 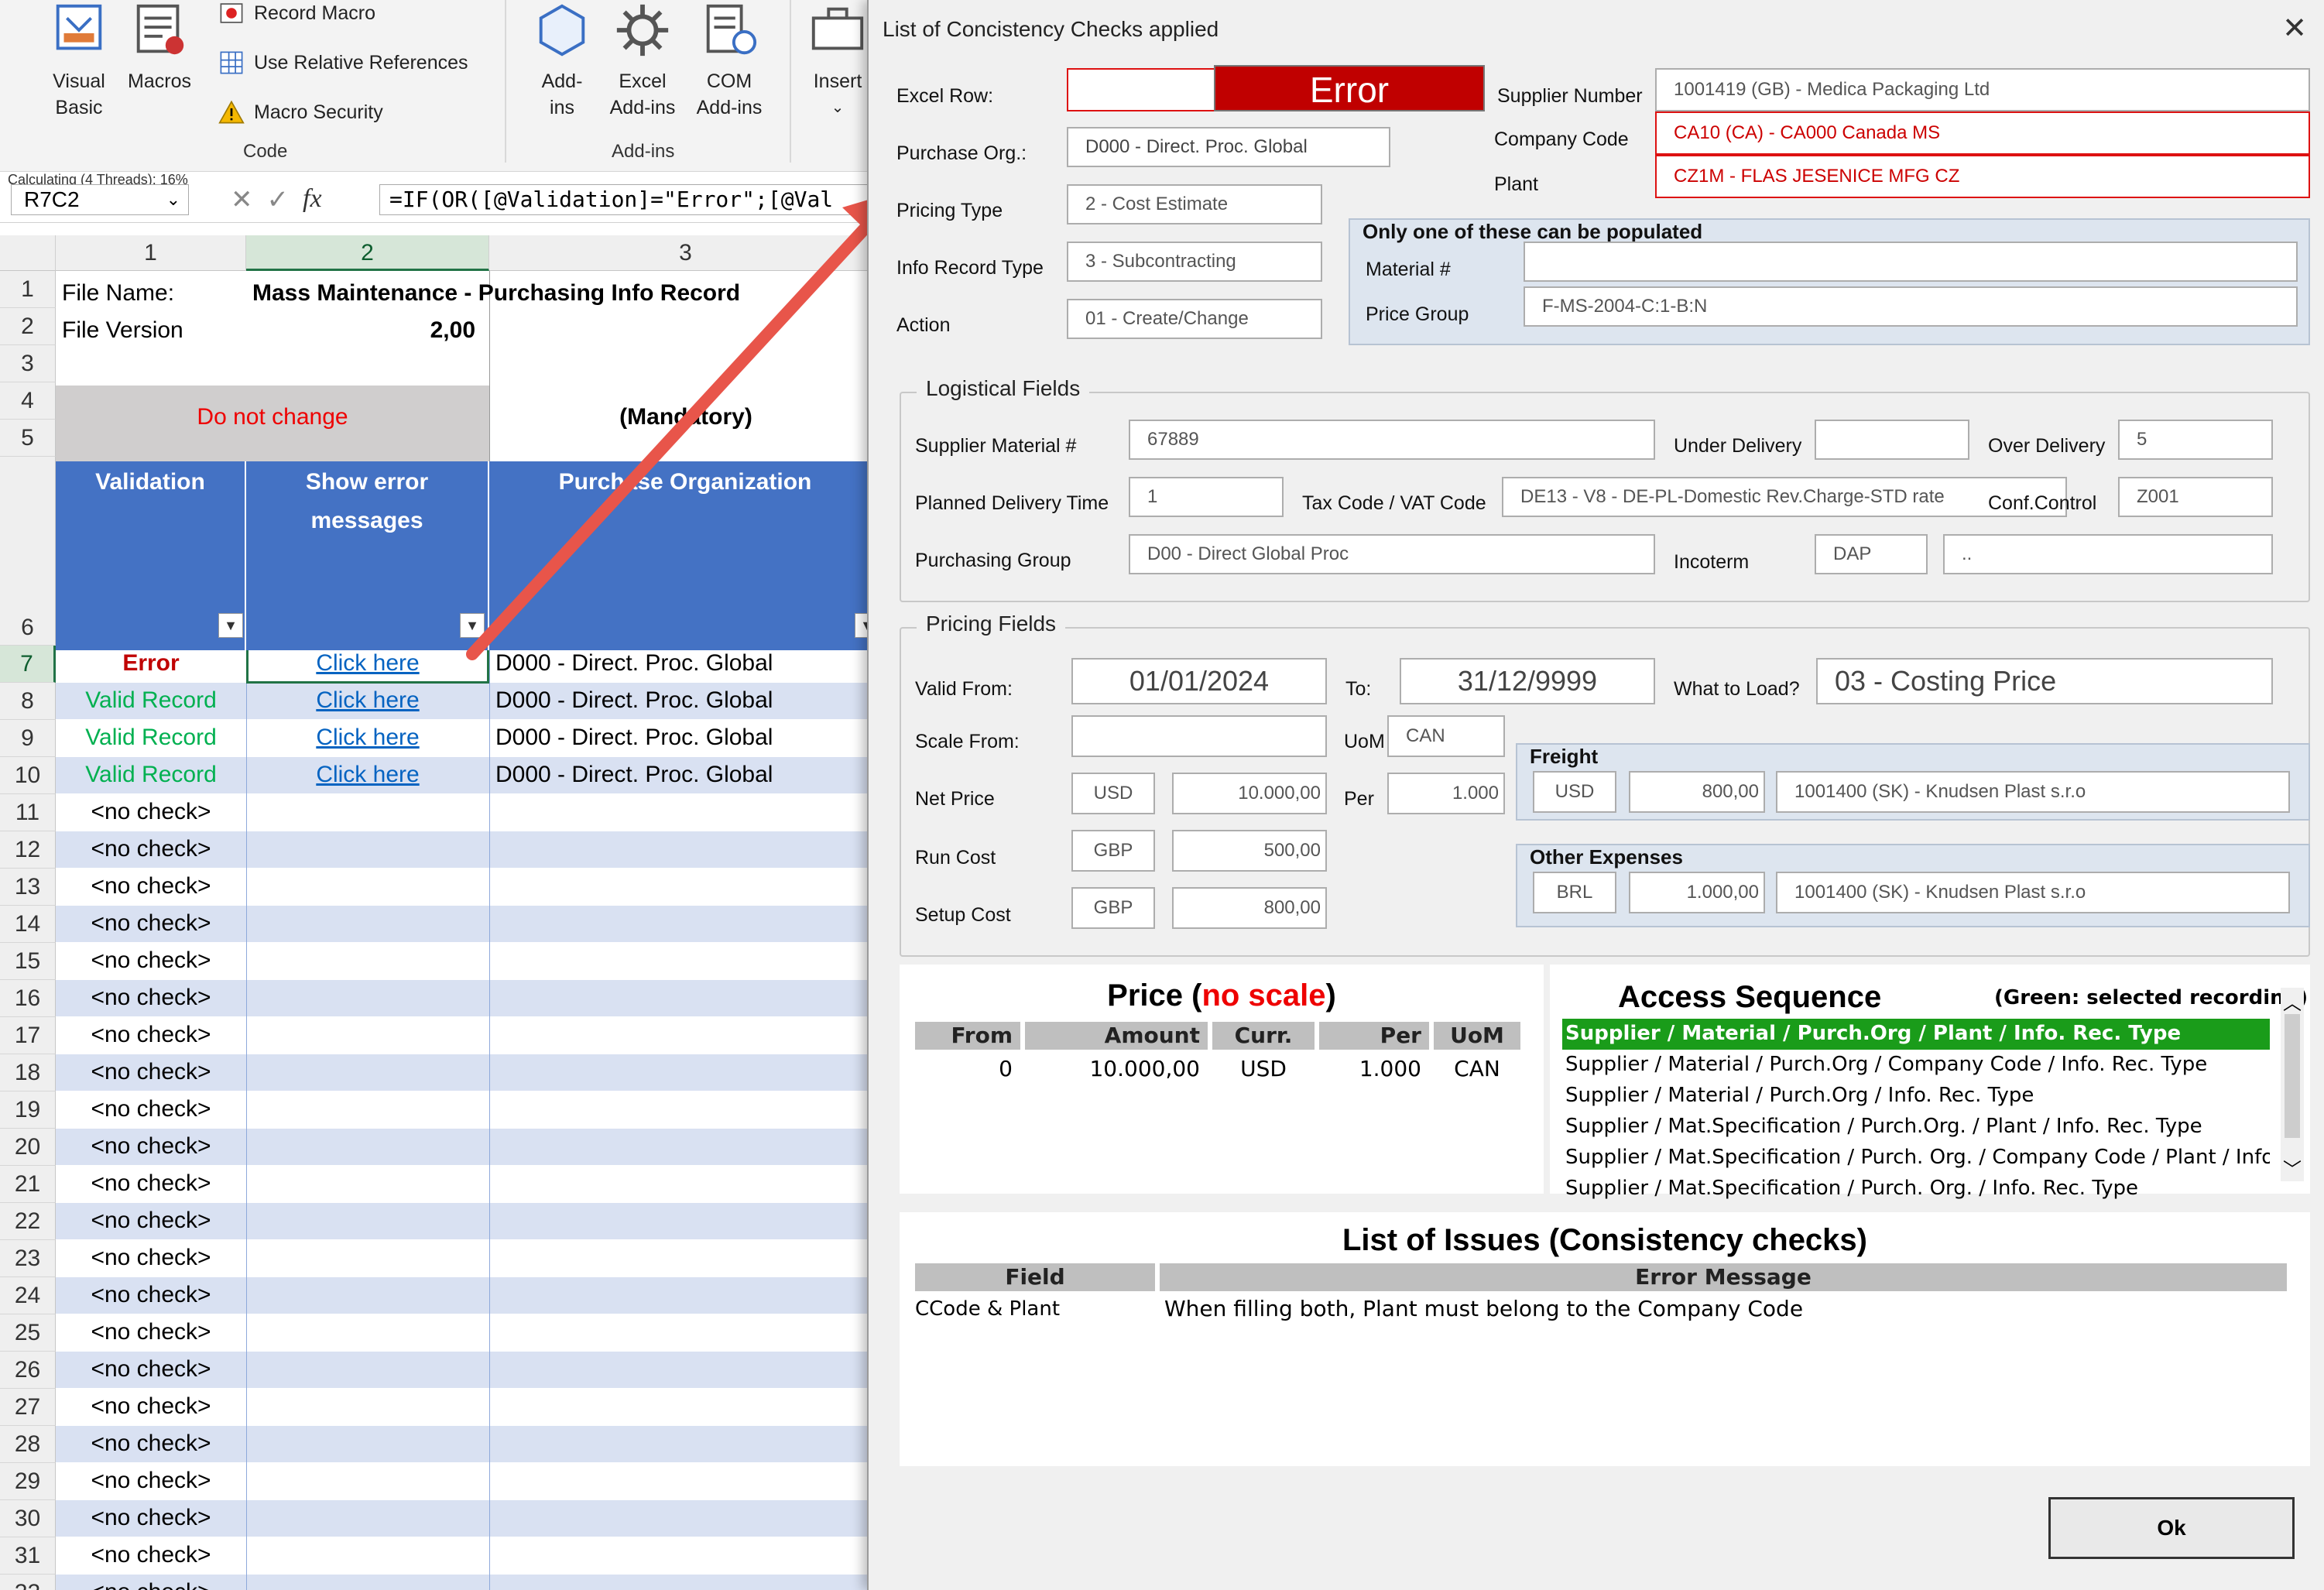 What do you see at coordinates (2195, 497) in the screenshot?
I see `conf-control-field: Z001` at bounding box center [2195, 497].